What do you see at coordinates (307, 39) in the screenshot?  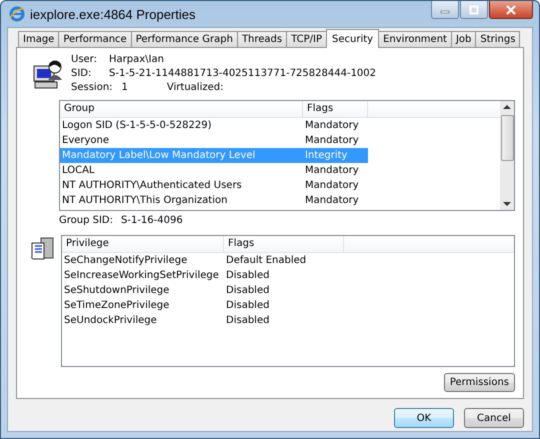 I see `tab: TCP/IP` at bounding box center [307, 39].